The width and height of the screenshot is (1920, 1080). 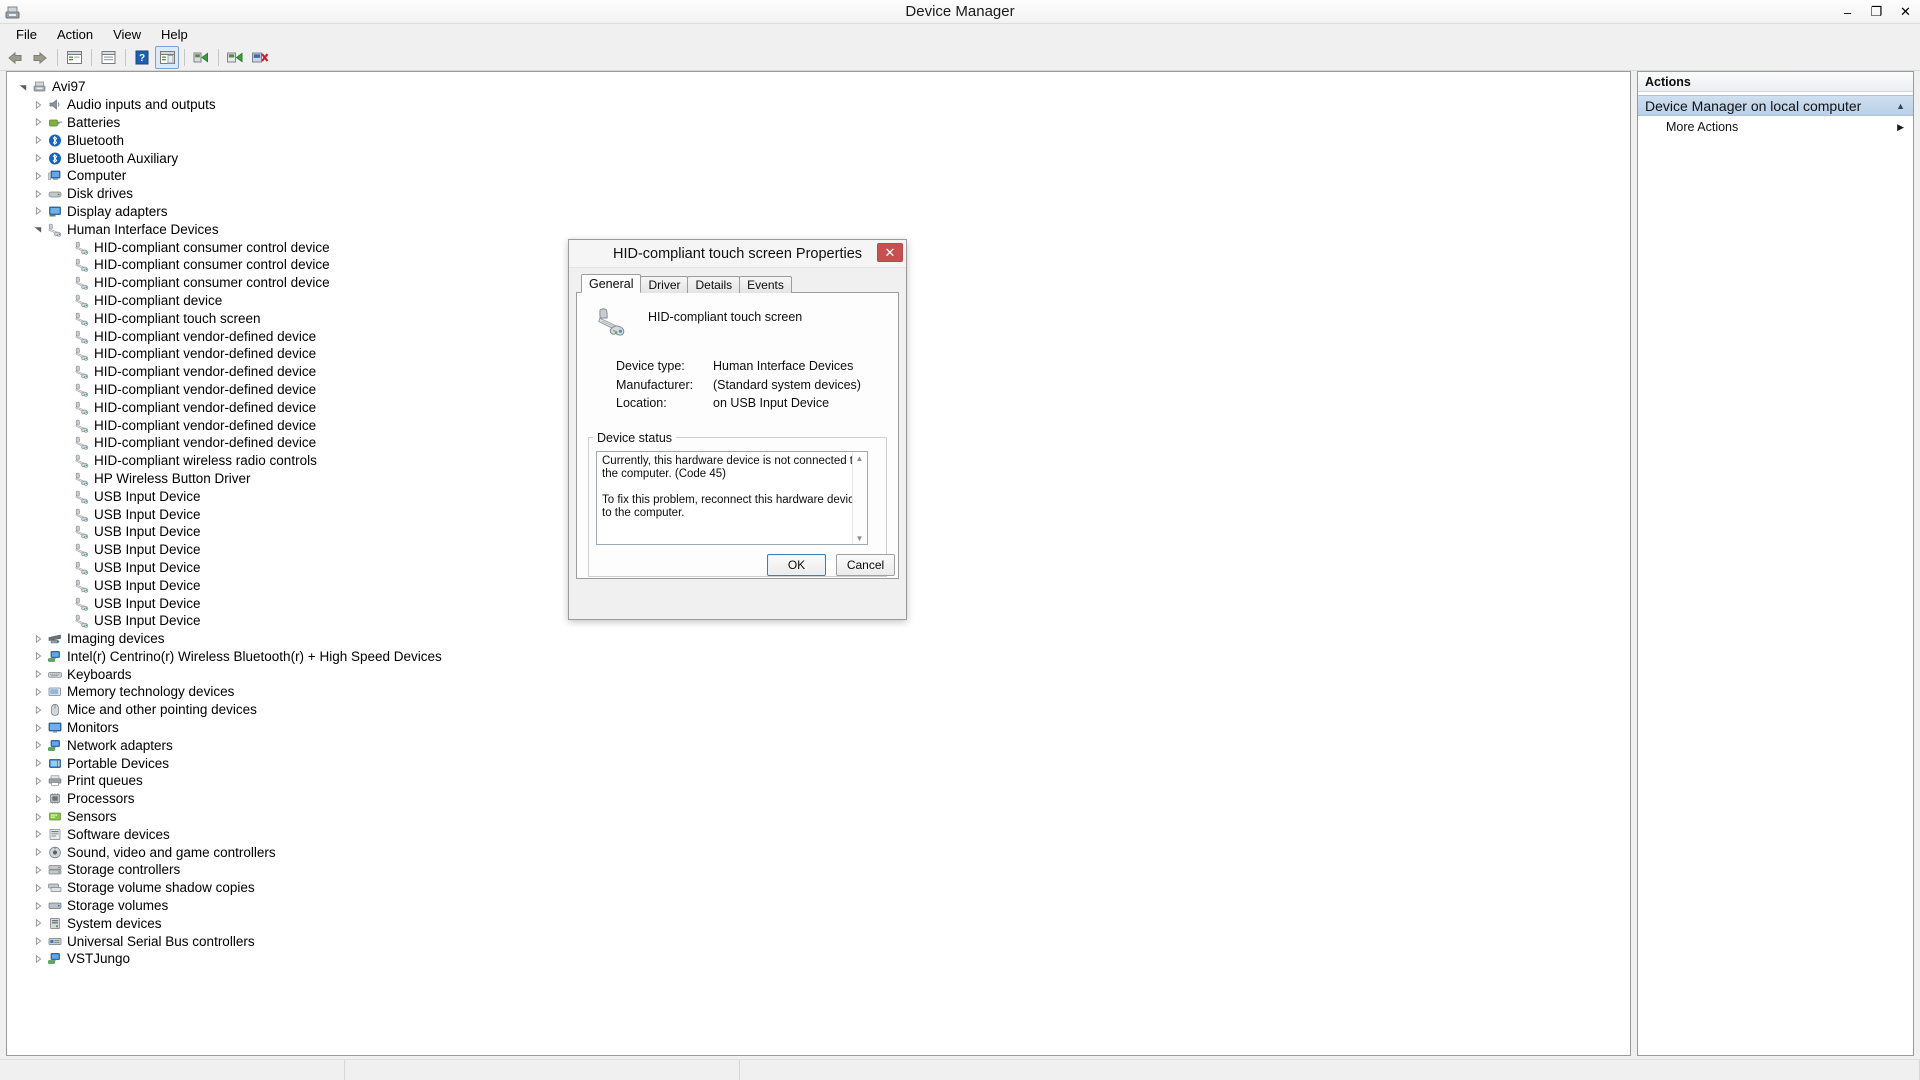 I want to click on tree-node: Imaging devices, so click(x=820, y=639).